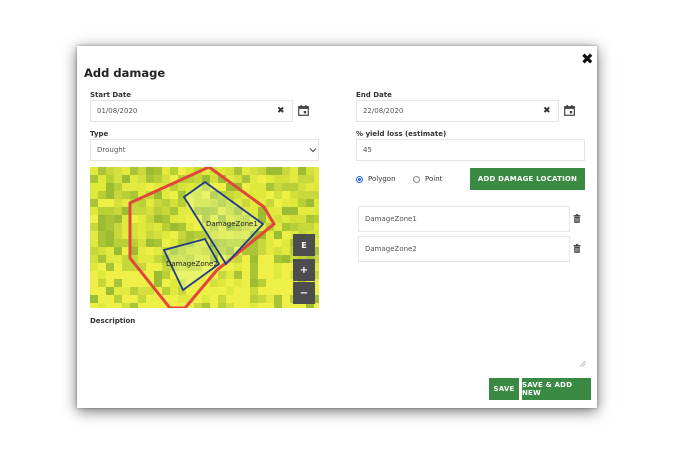 The width and height of the screenshot is (700, 474). Describe the element at coordinates (304, 245) in the screenshot. I see `edit-map-button: E` at that location.